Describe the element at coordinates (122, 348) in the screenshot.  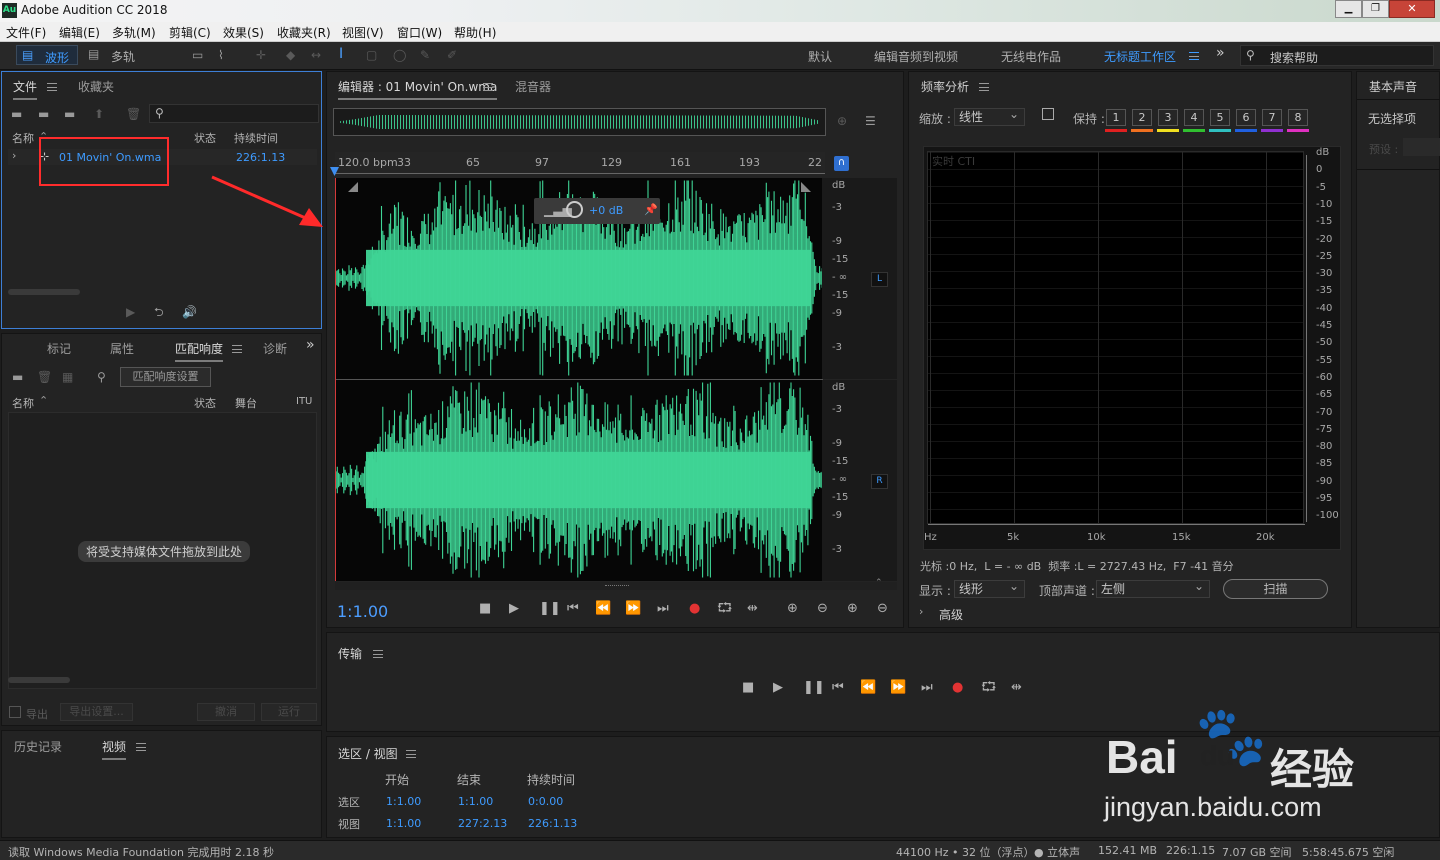
I see `tab-properties: 属性` at that location.